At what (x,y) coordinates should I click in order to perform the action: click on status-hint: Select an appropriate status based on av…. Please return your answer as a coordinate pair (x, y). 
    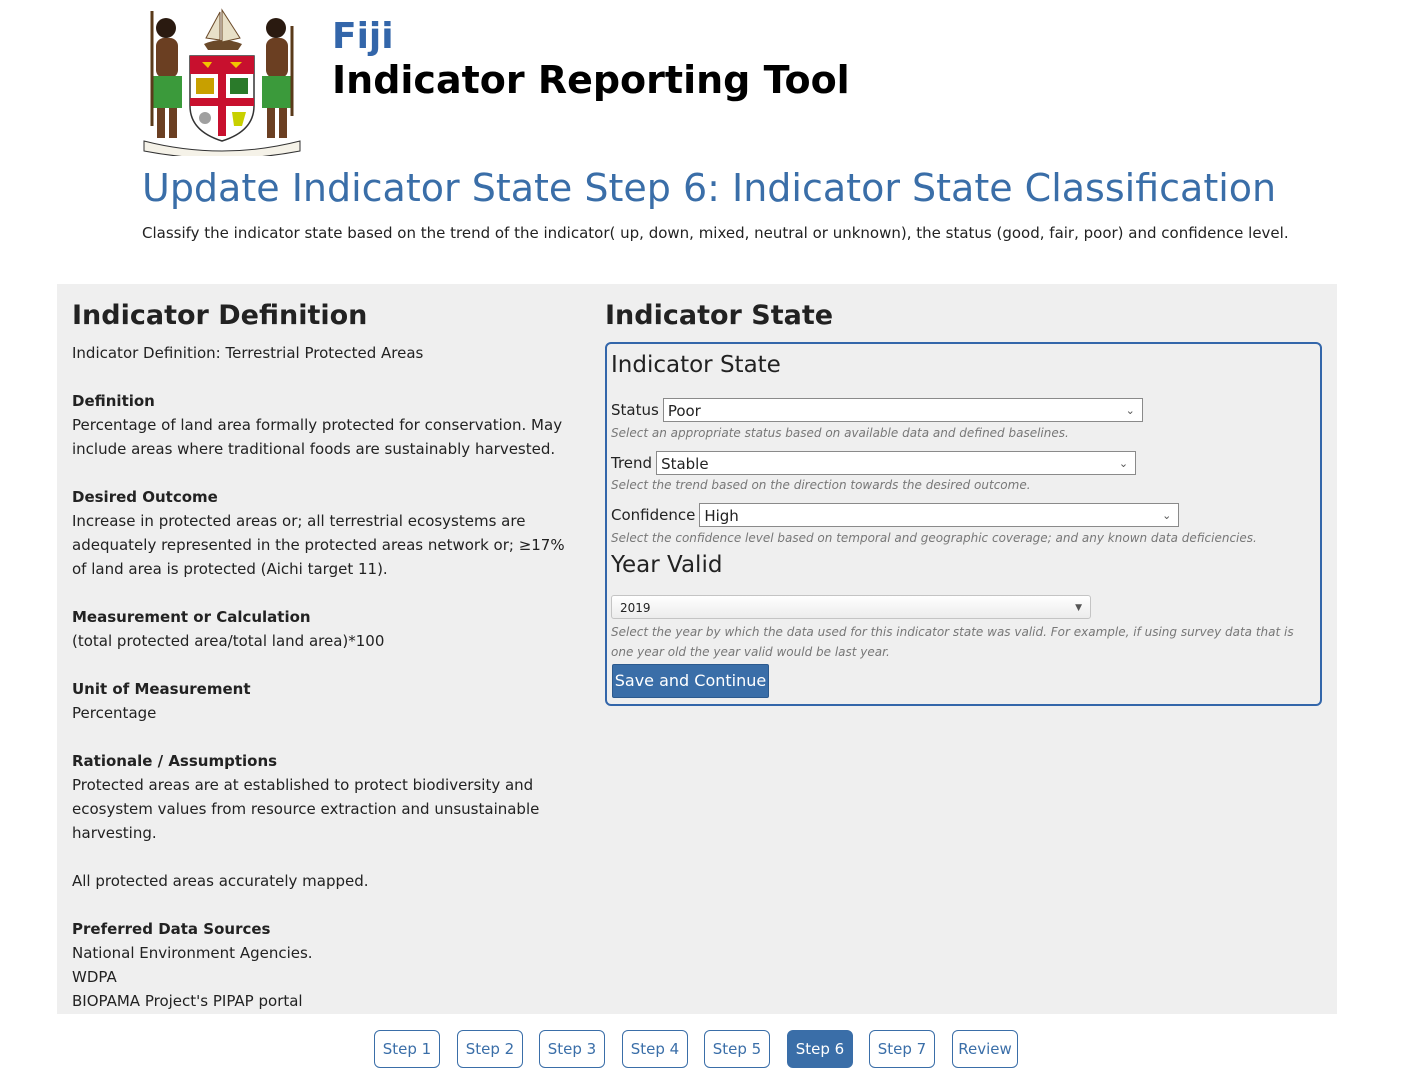
    Looking at the image, I should click on (840, 433).